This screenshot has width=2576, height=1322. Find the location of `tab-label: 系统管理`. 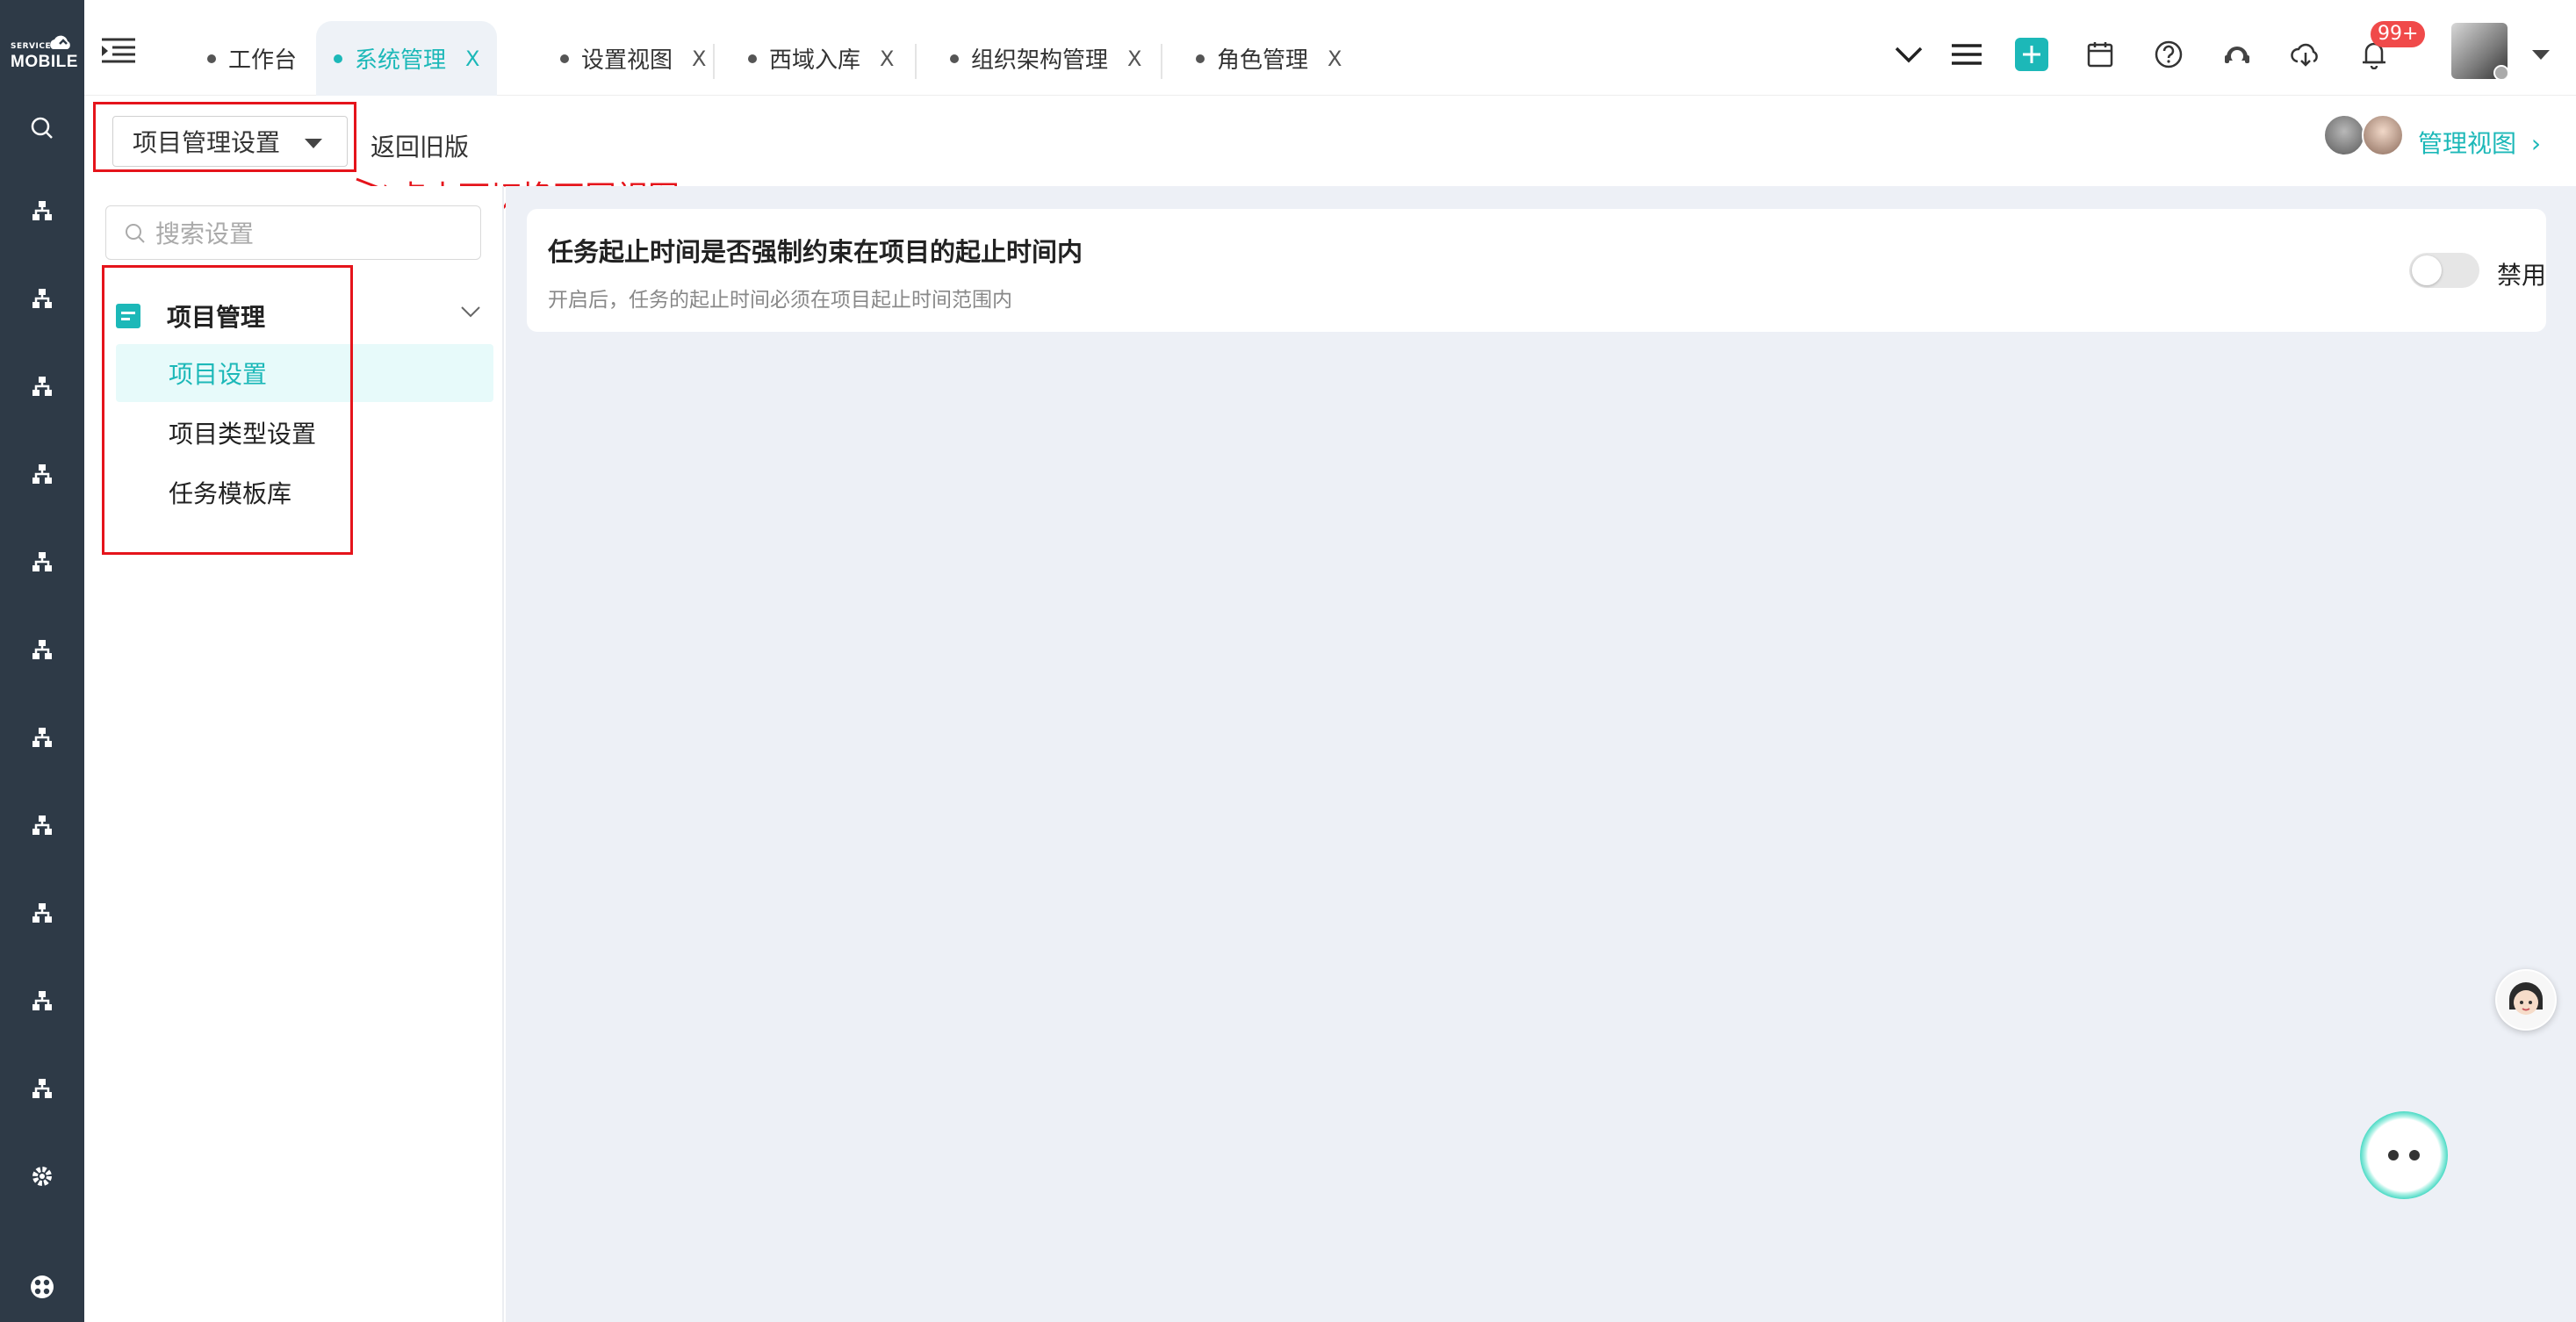

tab-label: 系统管理 is located at coordinates (401, 60).